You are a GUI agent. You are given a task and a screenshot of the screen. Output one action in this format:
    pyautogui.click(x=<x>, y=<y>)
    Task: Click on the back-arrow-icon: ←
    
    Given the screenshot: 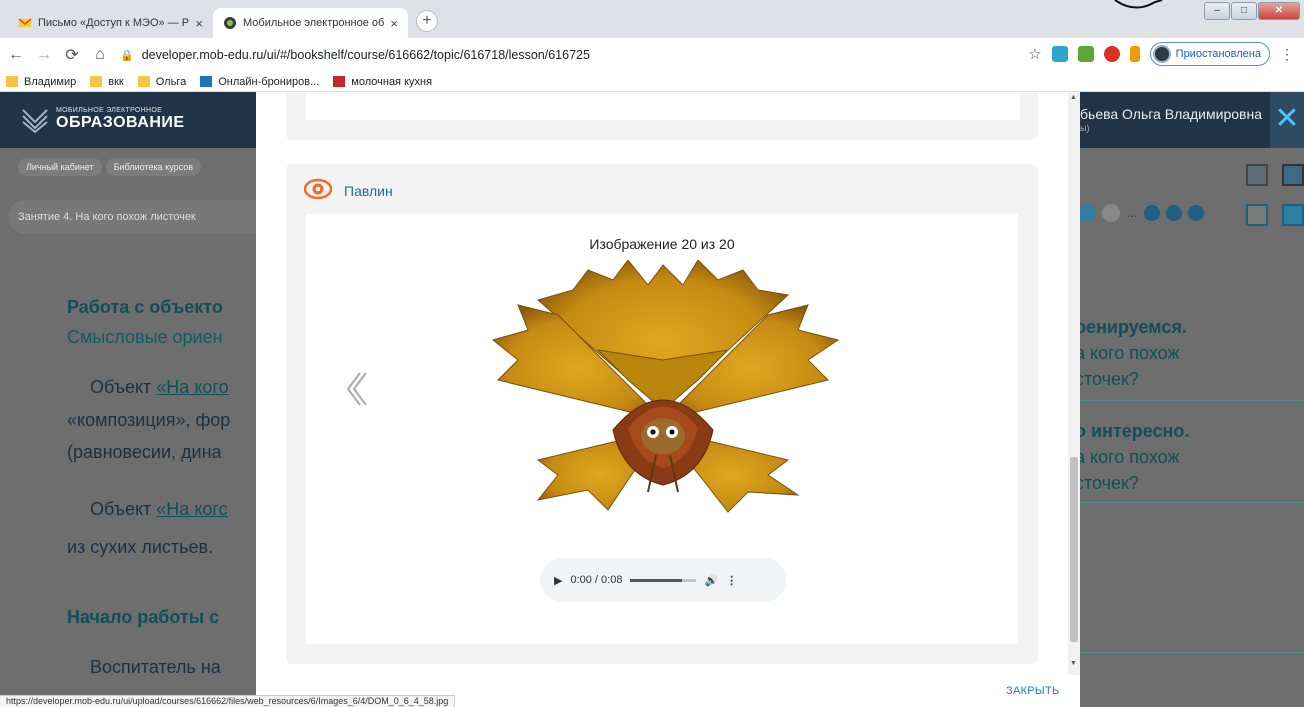 What is the action you would take?
    pyautogui.click(x=16, y=55)
    